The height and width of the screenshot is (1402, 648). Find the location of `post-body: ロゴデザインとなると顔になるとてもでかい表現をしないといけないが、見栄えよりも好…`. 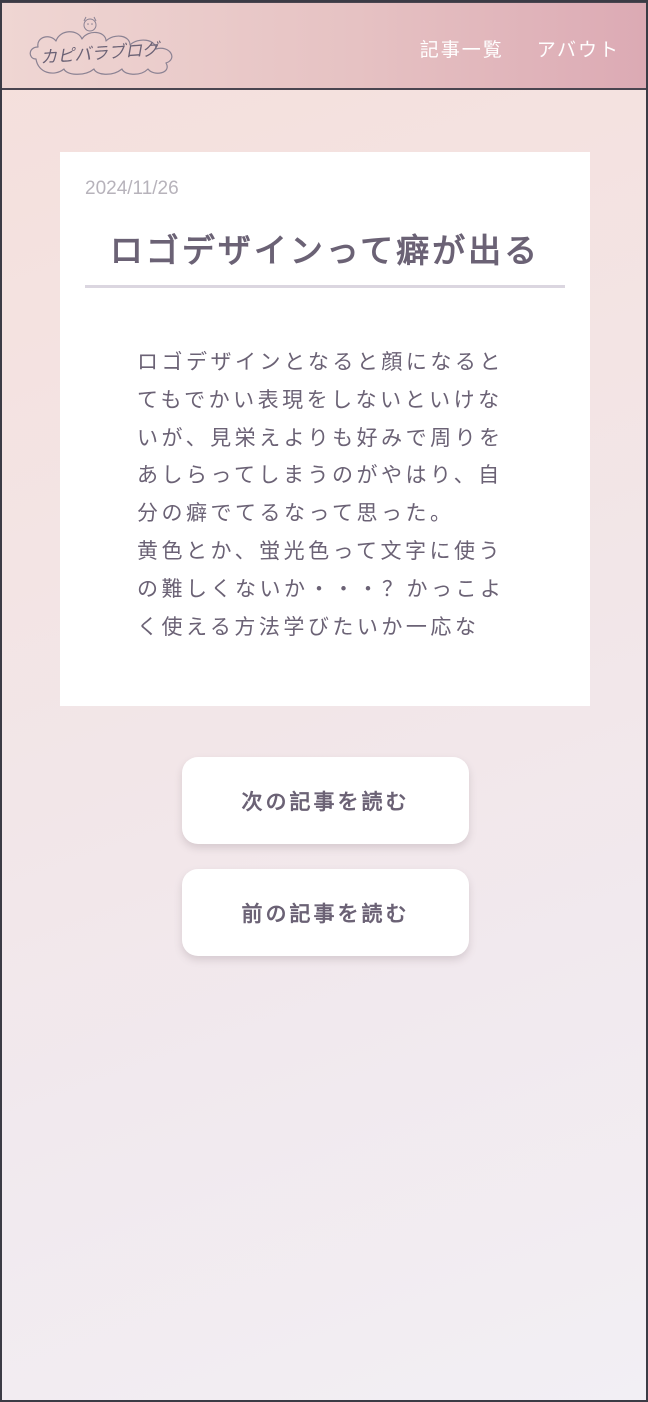

post-body: ロゴデザインとなると顔になるとてもでかい表現をしないといけないが、見栄えよりも好… is located at coordinates (321, 494).